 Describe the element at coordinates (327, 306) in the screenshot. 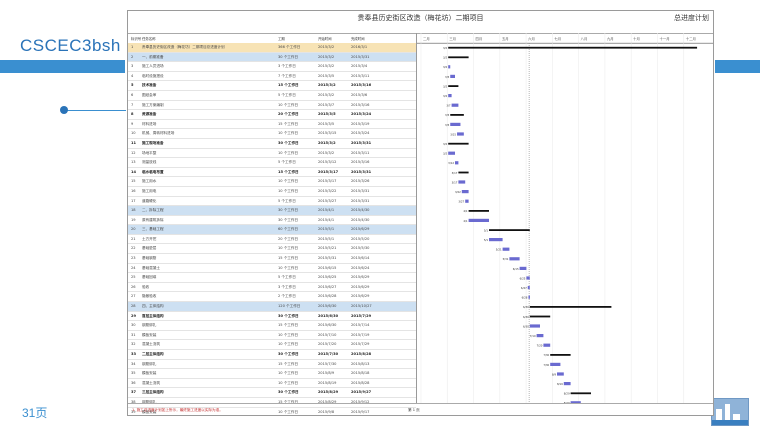

I see `task-start: 2015/6/30` at that location.